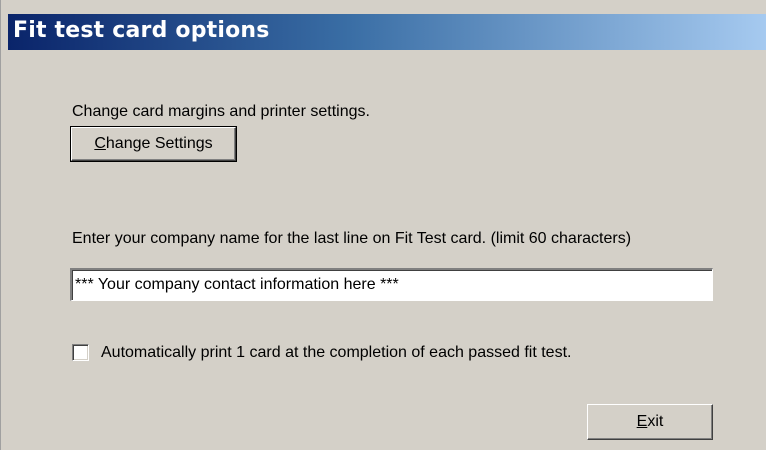  I want to click on window-title: Fit test card options, so click(141, 30).